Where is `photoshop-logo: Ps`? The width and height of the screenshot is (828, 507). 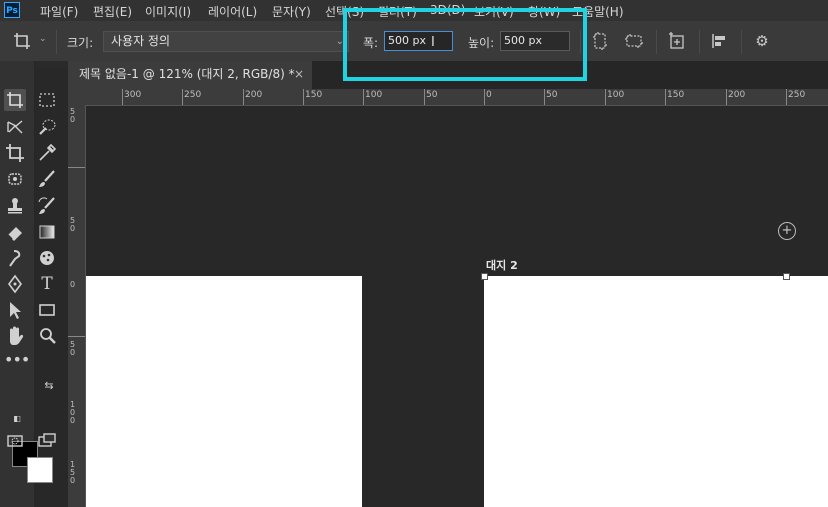 photoshop-logo: Ps is located at coordinates (12, 10).